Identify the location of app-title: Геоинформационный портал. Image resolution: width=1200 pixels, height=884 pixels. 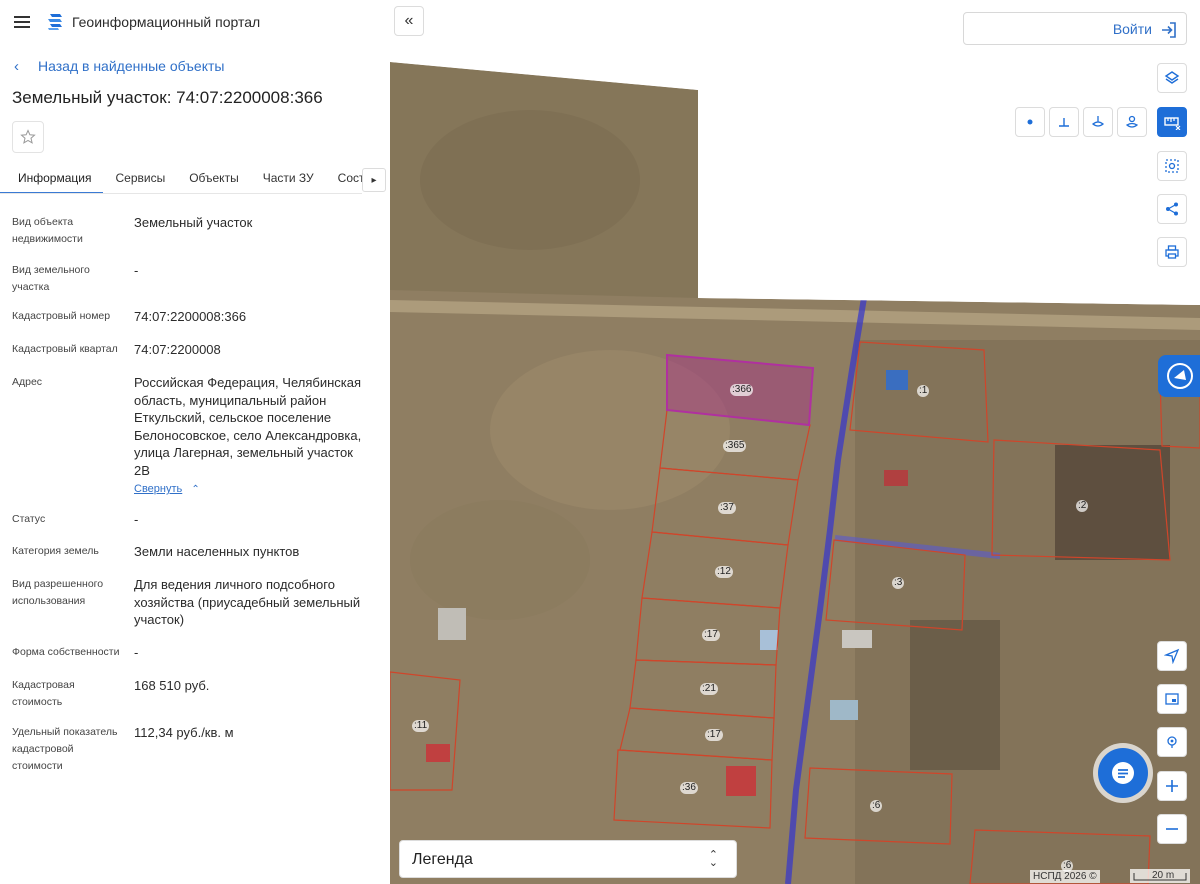
(166, 22).